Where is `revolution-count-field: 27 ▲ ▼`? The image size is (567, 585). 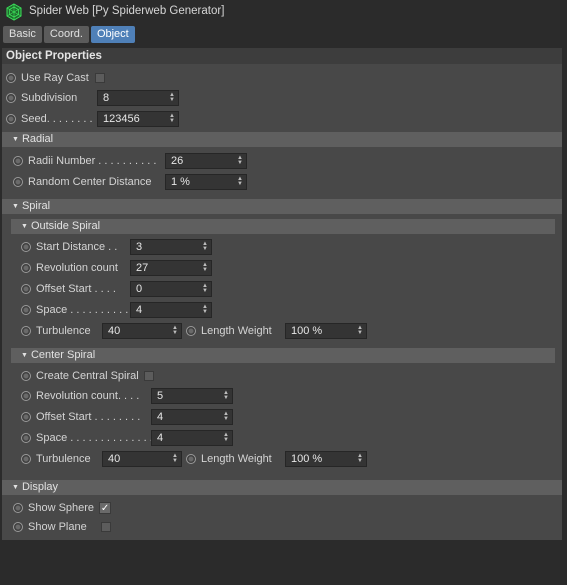
revolution-count-field: 27 ▲ ▼ is located at coordinates (171, 268).